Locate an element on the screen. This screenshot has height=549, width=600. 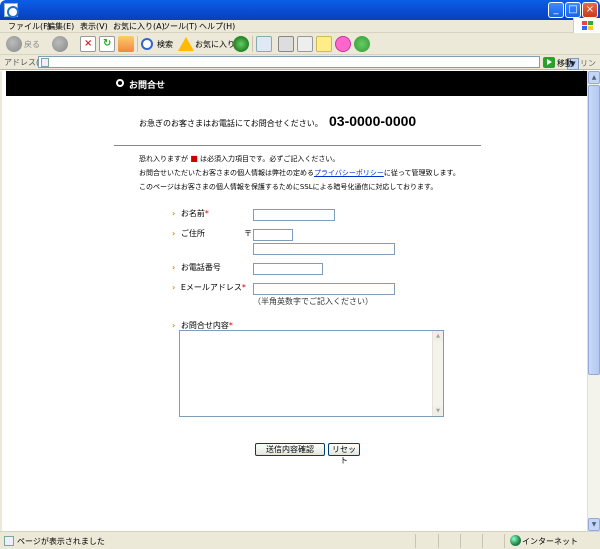
toolbar: 戻る × ↻ 検索 お気に入り is located at coordinates (300, 44).